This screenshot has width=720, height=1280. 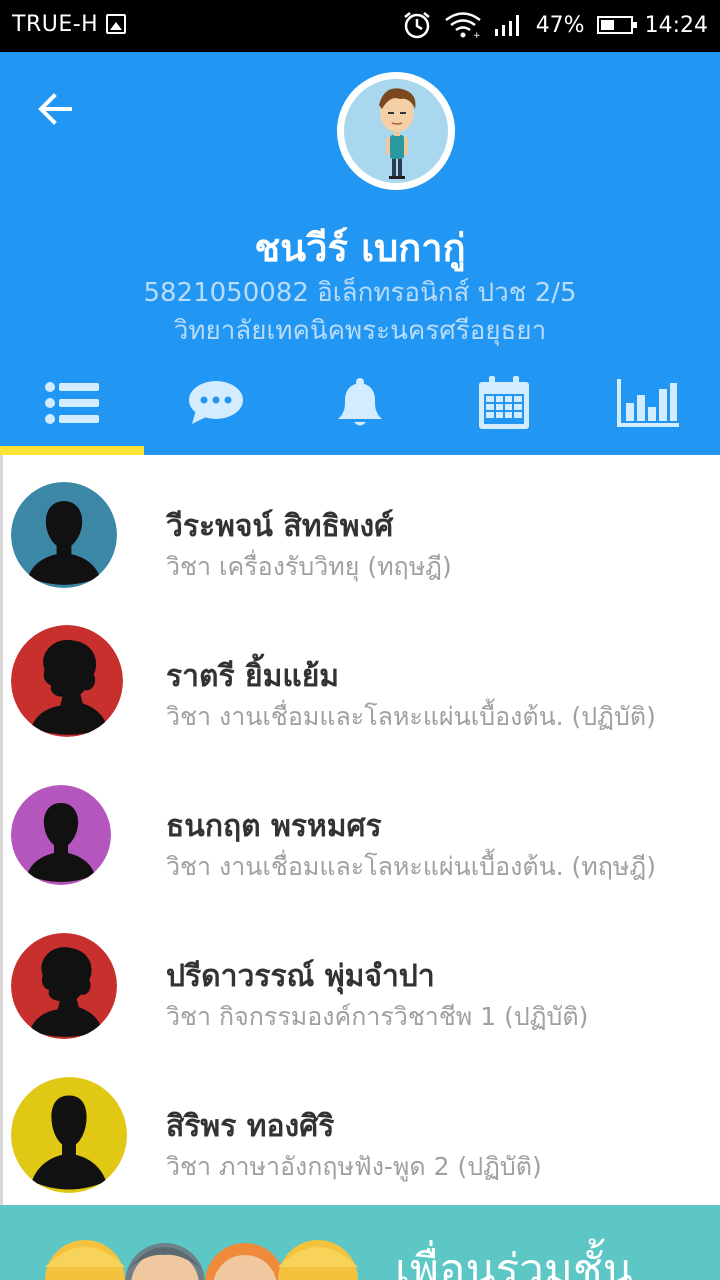 I want to click on classmates-illustration-icon, so click(x=201, y=1260).